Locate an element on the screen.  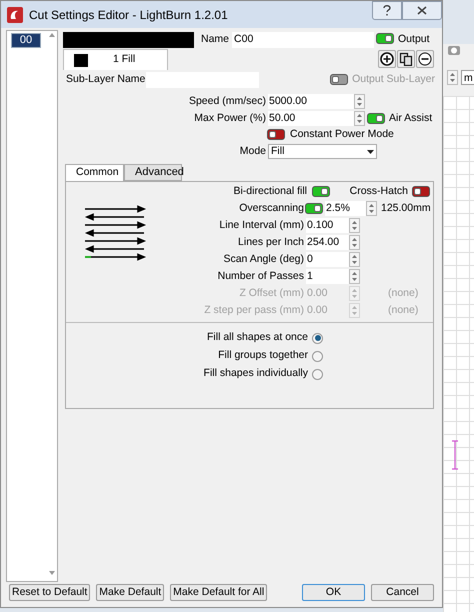
bidirectional-label: Bi-directional fill is located at coordinates (270, 191).